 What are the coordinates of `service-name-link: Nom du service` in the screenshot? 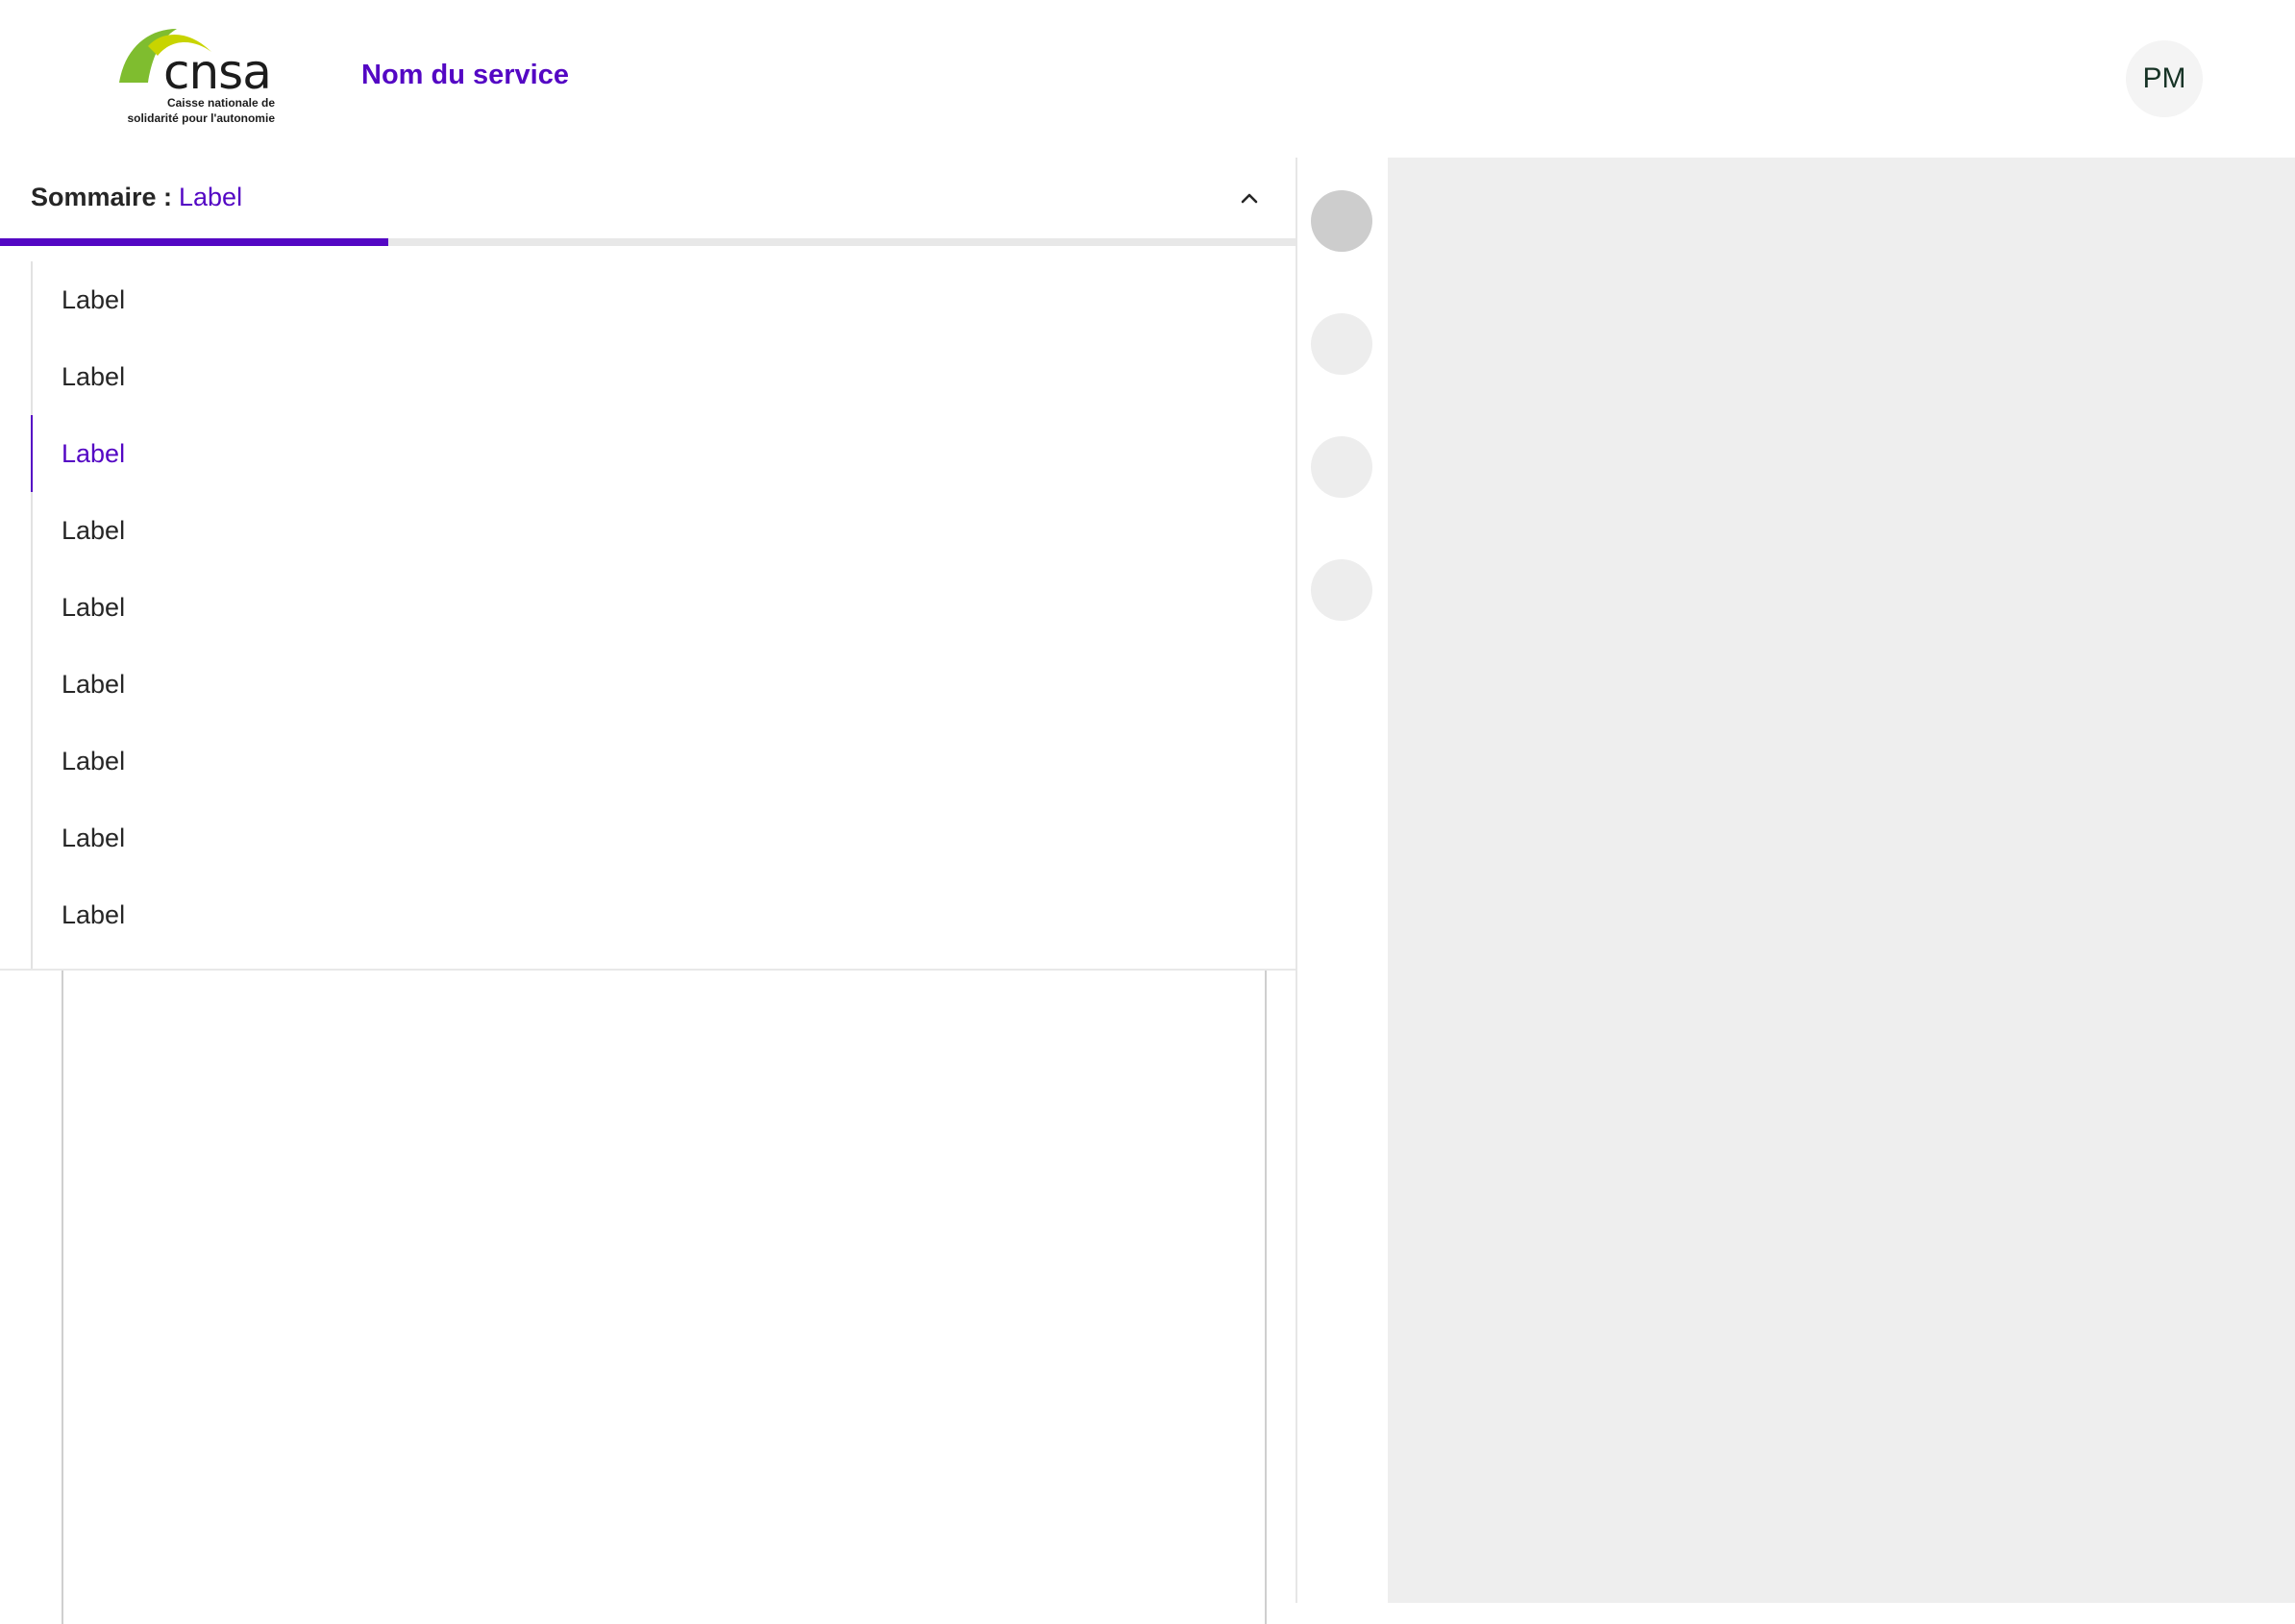 It's located at (465, 75).